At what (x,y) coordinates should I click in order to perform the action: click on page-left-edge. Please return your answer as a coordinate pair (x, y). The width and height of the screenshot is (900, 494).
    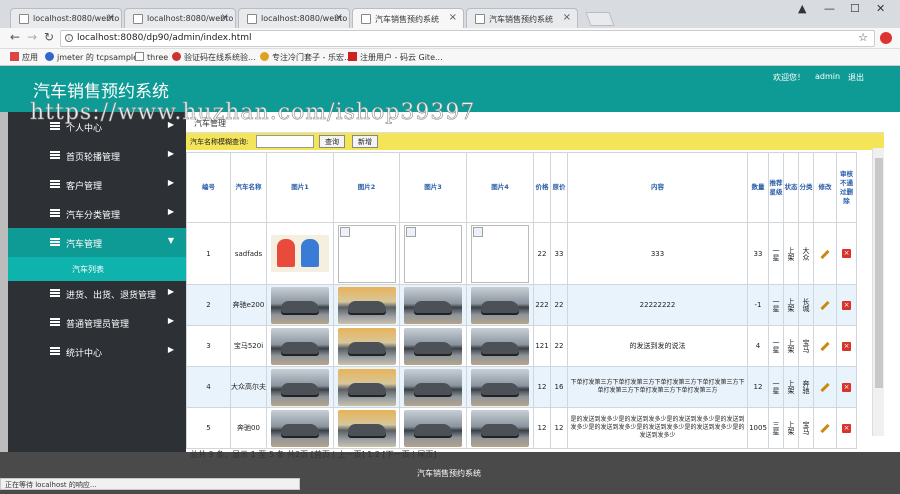
    Looking at the image, I should click on (4, 288).